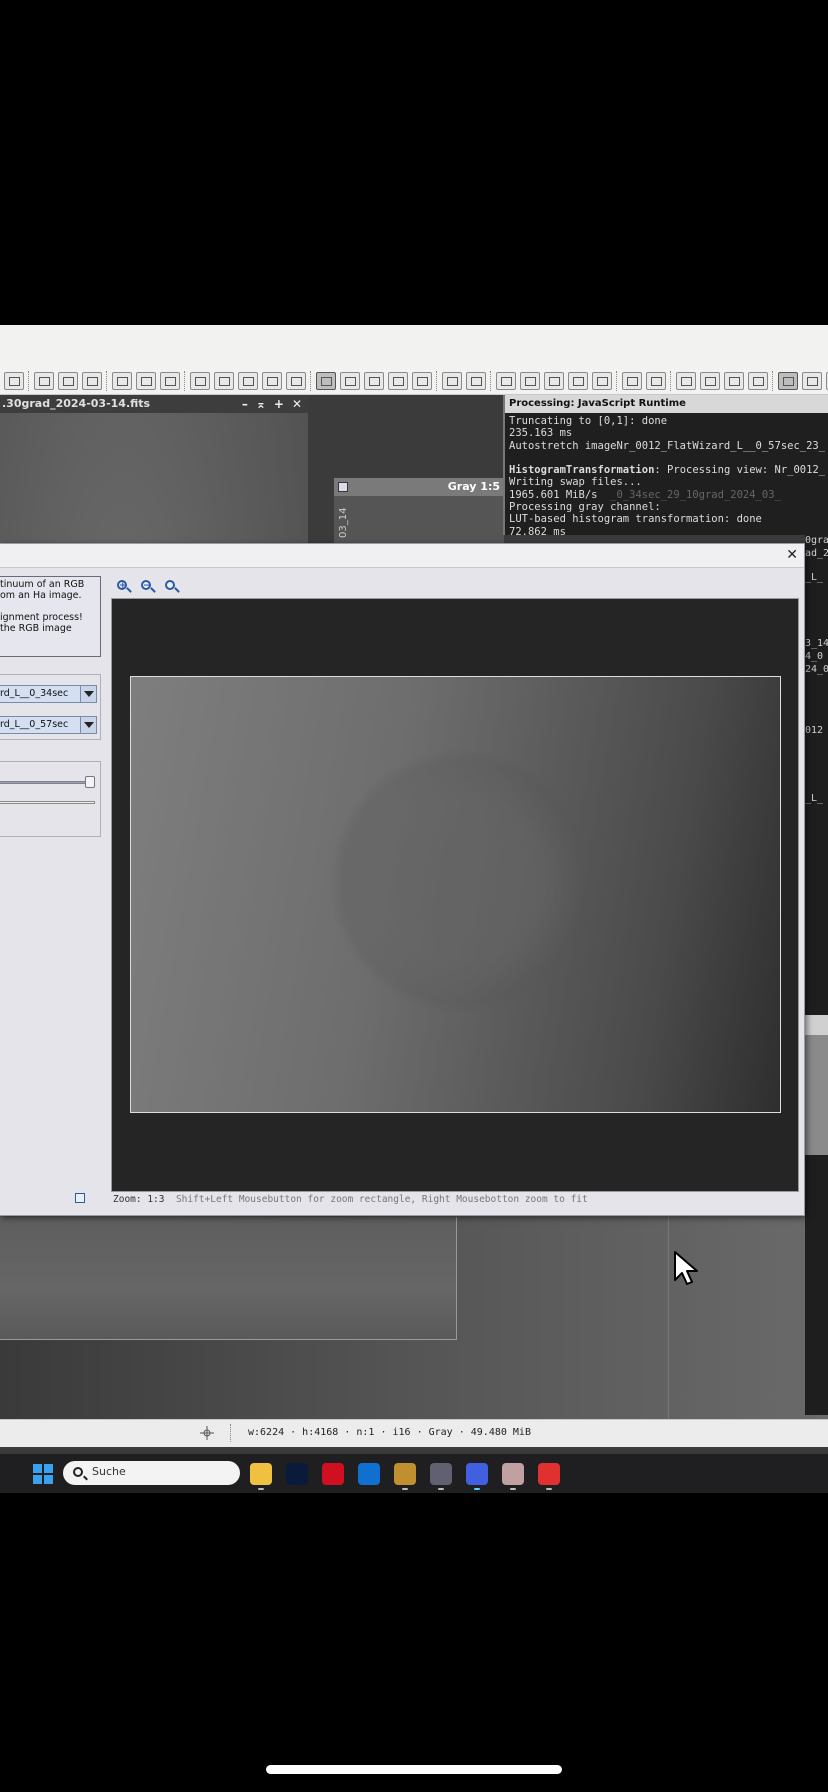 This screenshot has width=828, height=1792. Describe the element at coordinates (541, 433) in the screenshot. I see `console-text: 235.163 ms` at that location.